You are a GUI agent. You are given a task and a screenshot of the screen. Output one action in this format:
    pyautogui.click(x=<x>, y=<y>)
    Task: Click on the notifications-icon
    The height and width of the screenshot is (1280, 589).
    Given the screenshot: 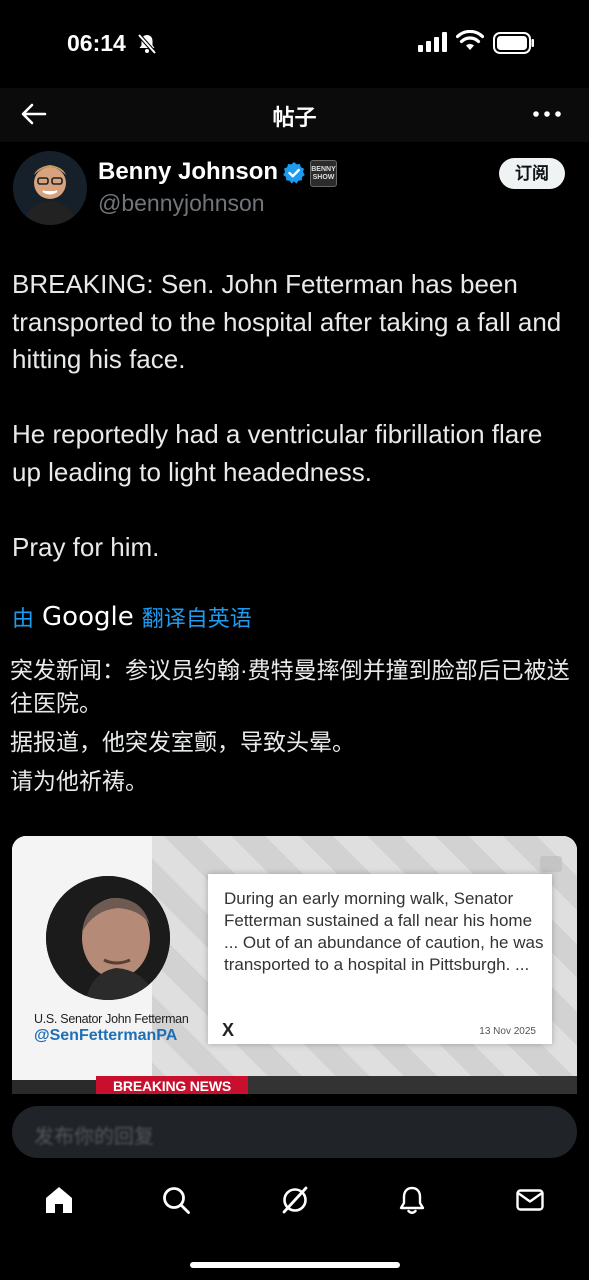 What is the action you would take?
    pyautogui.click(x=412, y=1200)
    